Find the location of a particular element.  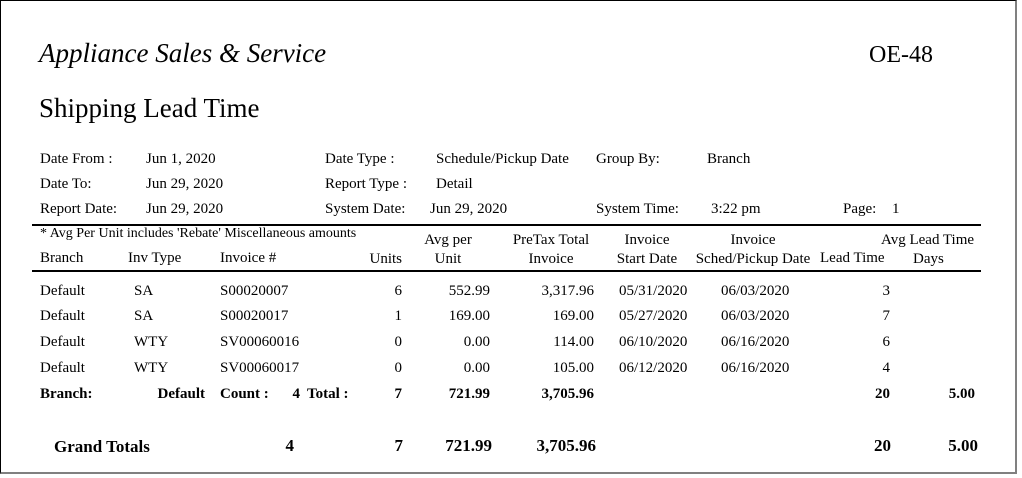

col-start-date-header: Start Date is located at coordinates (647, 259).